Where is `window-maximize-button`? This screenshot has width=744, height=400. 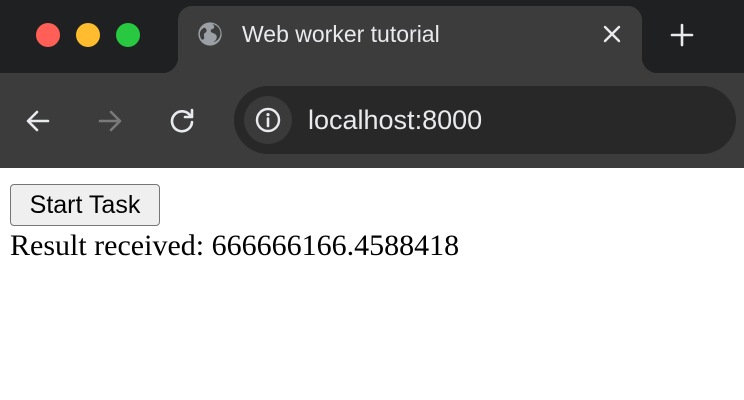 window-maximize-button is located at coordinates (128, 35).